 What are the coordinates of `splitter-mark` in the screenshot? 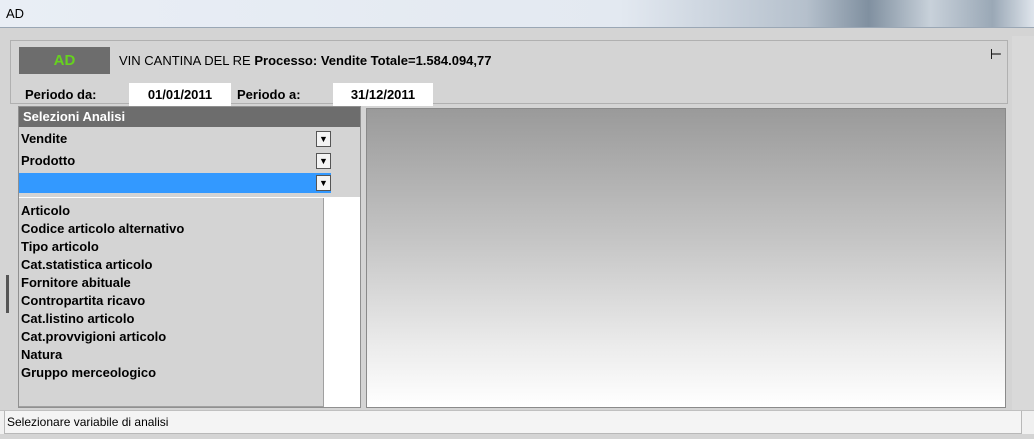 It's located at (7, 294).